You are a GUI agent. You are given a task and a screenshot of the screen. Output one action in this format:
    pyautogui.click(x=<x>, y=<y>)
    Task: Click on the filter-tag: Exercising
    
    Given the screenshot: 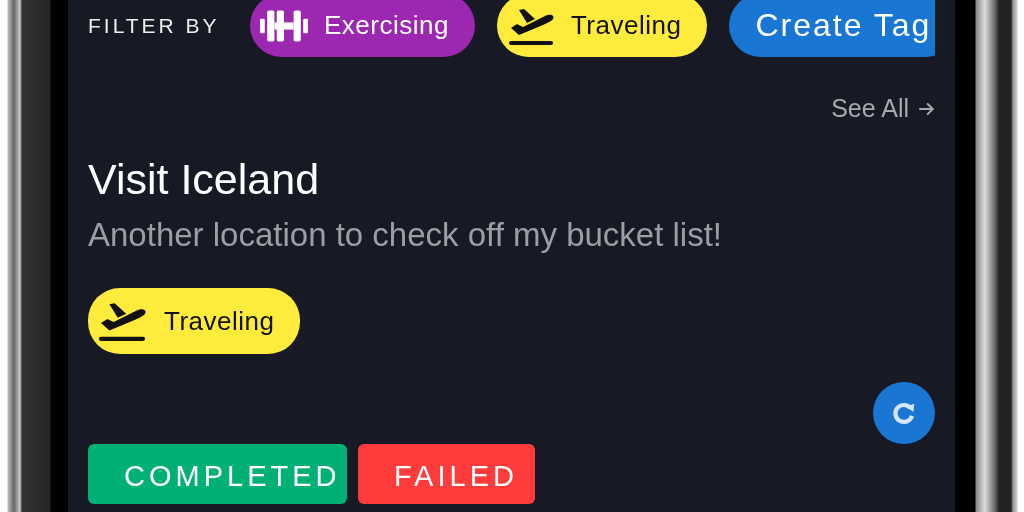 What is the action you would take?
    pyautogui.click(x=362, y=28)
    